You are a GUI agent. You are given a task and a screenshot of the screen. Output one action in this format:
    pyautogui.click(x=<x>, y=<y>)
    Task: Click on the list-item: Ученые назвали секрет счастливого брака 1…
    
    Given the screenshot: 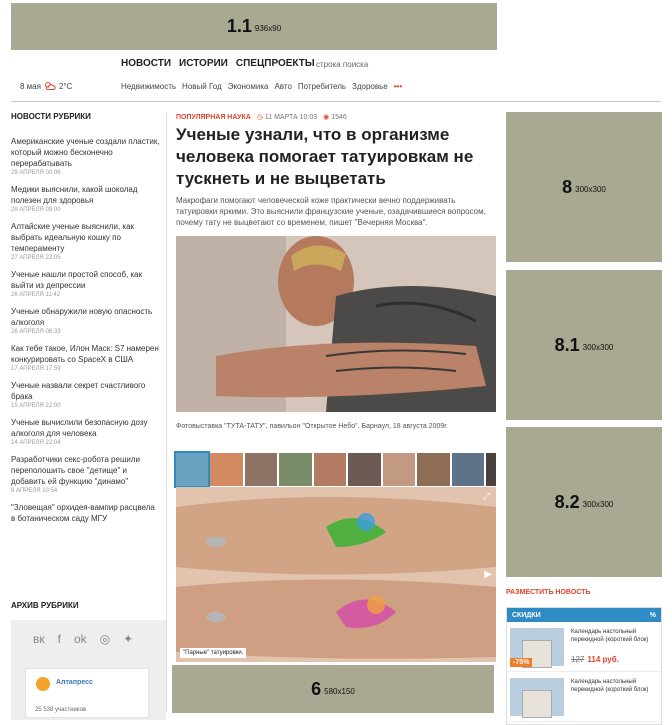 What is the action you would take?
    pyautogui.click(x=86, y=394)
    